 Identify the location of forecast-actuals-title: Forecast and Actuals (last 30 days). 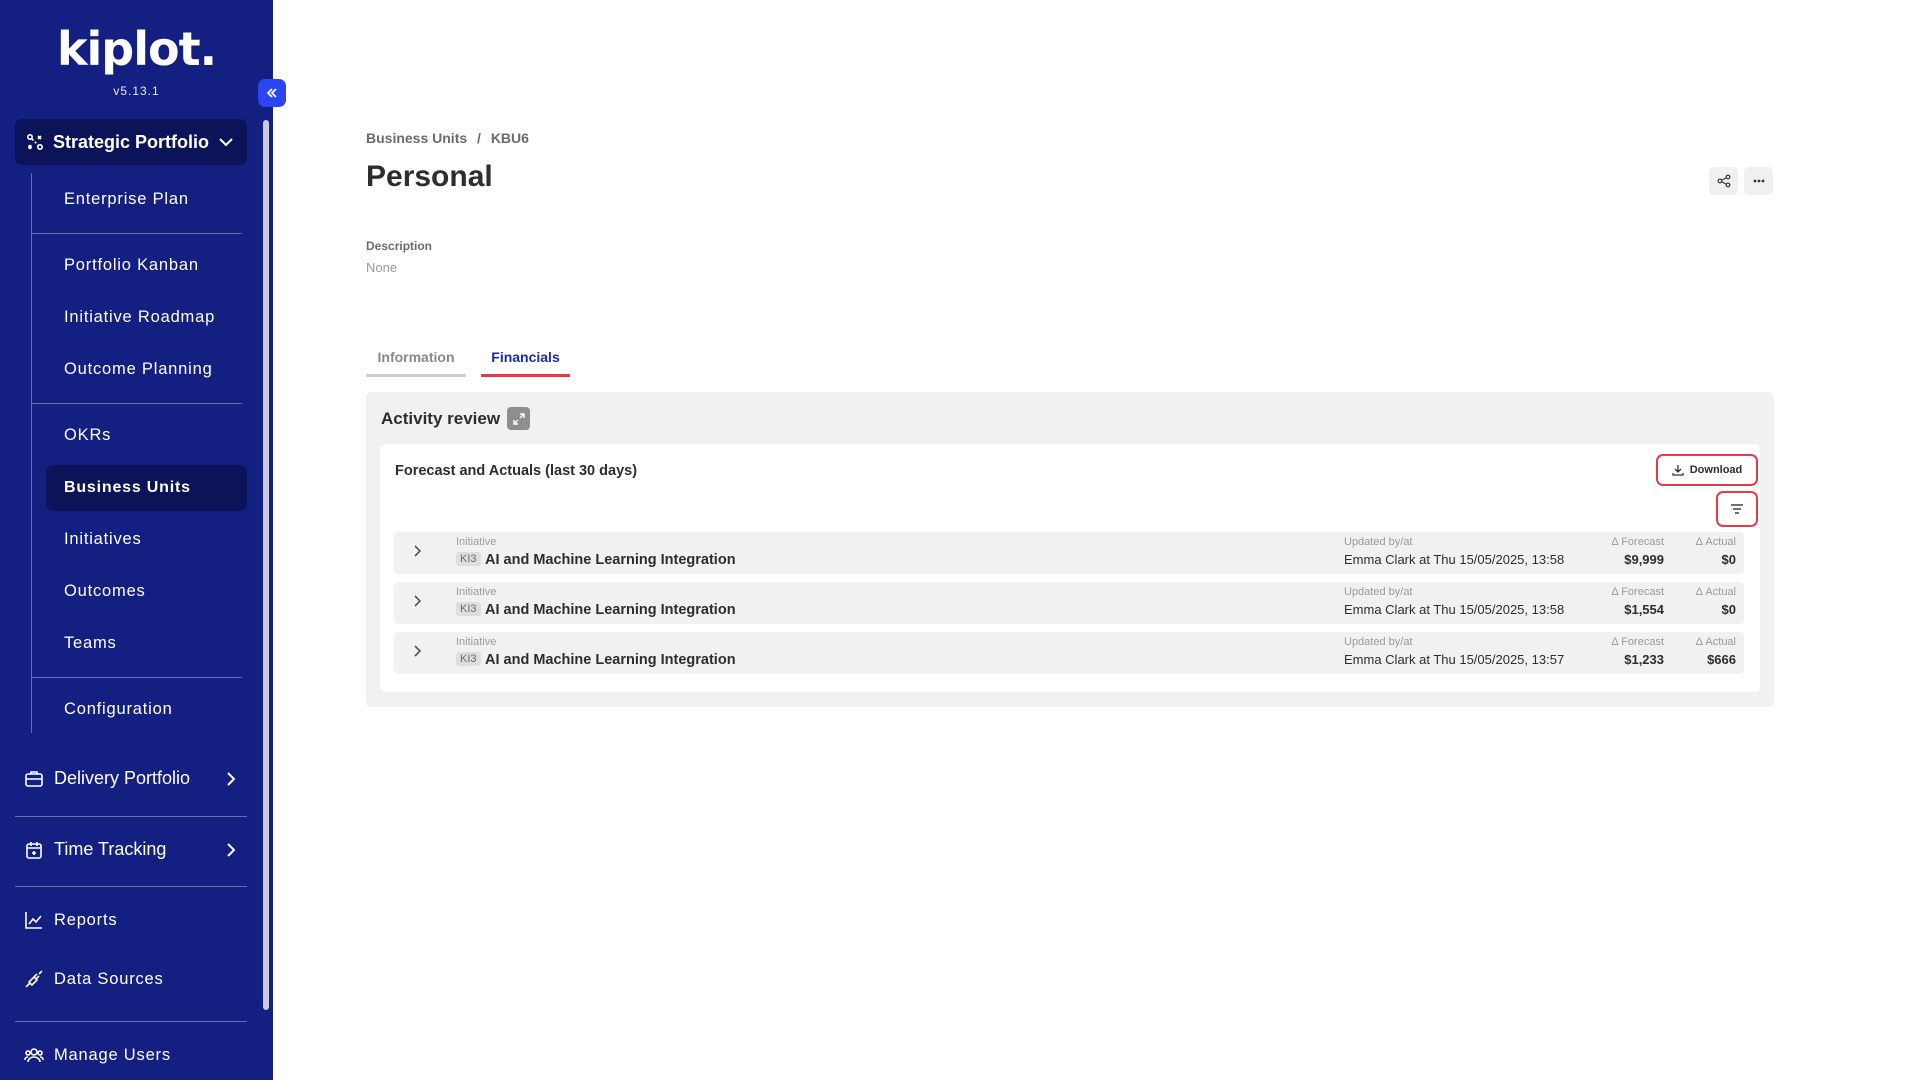
(516, 471).